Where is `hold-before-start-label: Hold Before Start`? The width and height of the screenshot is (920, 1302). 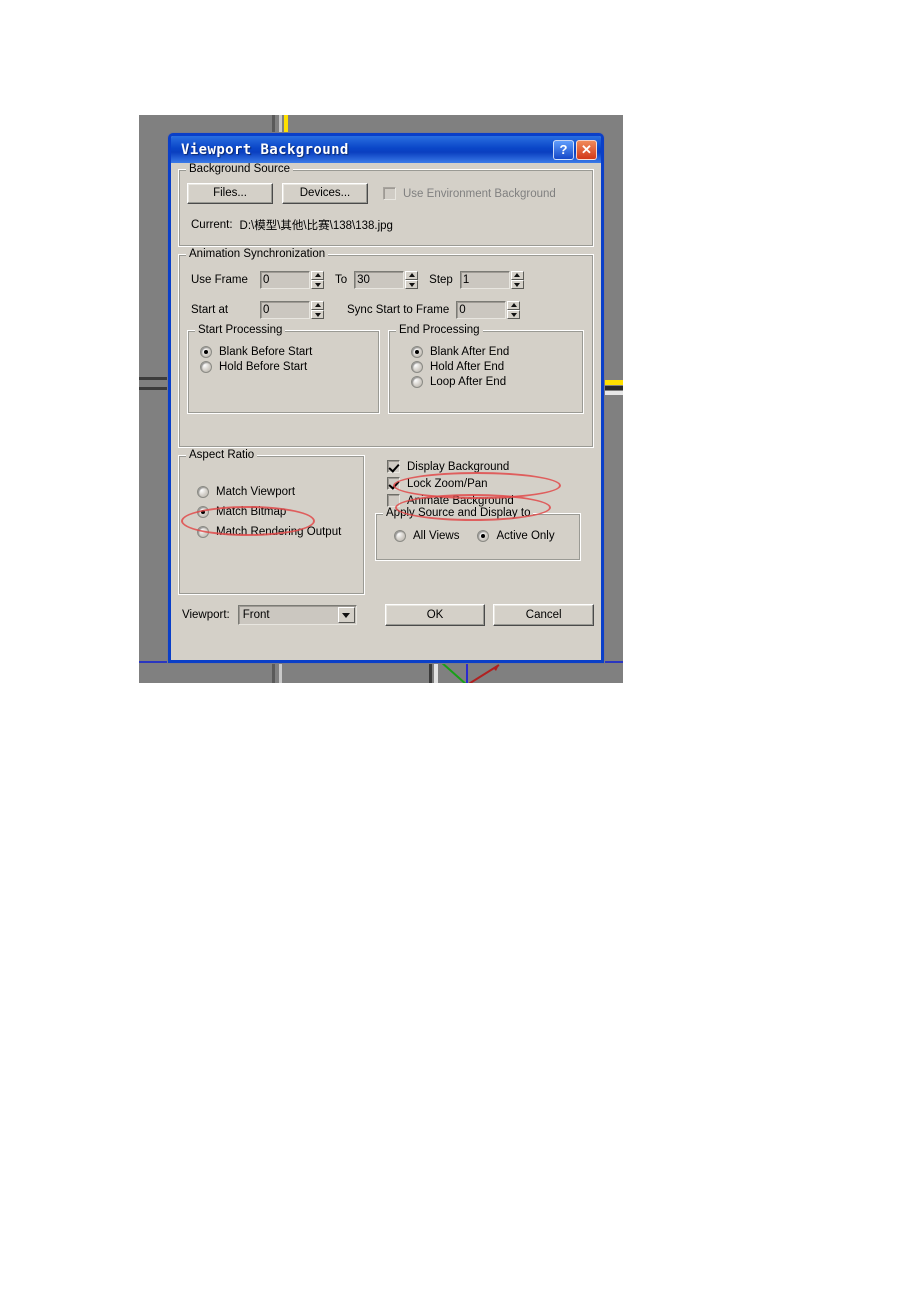 hold-before-start-label: Hold Before Start is located at coordinates (263, 367).